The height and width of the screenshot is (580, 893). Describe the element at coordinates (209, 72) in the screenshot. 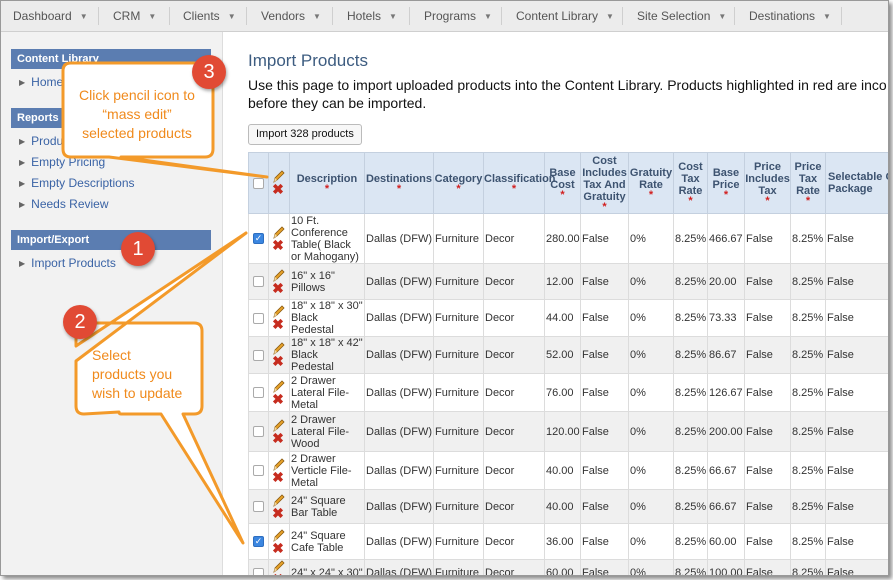

I see `callout-3-badge: 3` at that location.